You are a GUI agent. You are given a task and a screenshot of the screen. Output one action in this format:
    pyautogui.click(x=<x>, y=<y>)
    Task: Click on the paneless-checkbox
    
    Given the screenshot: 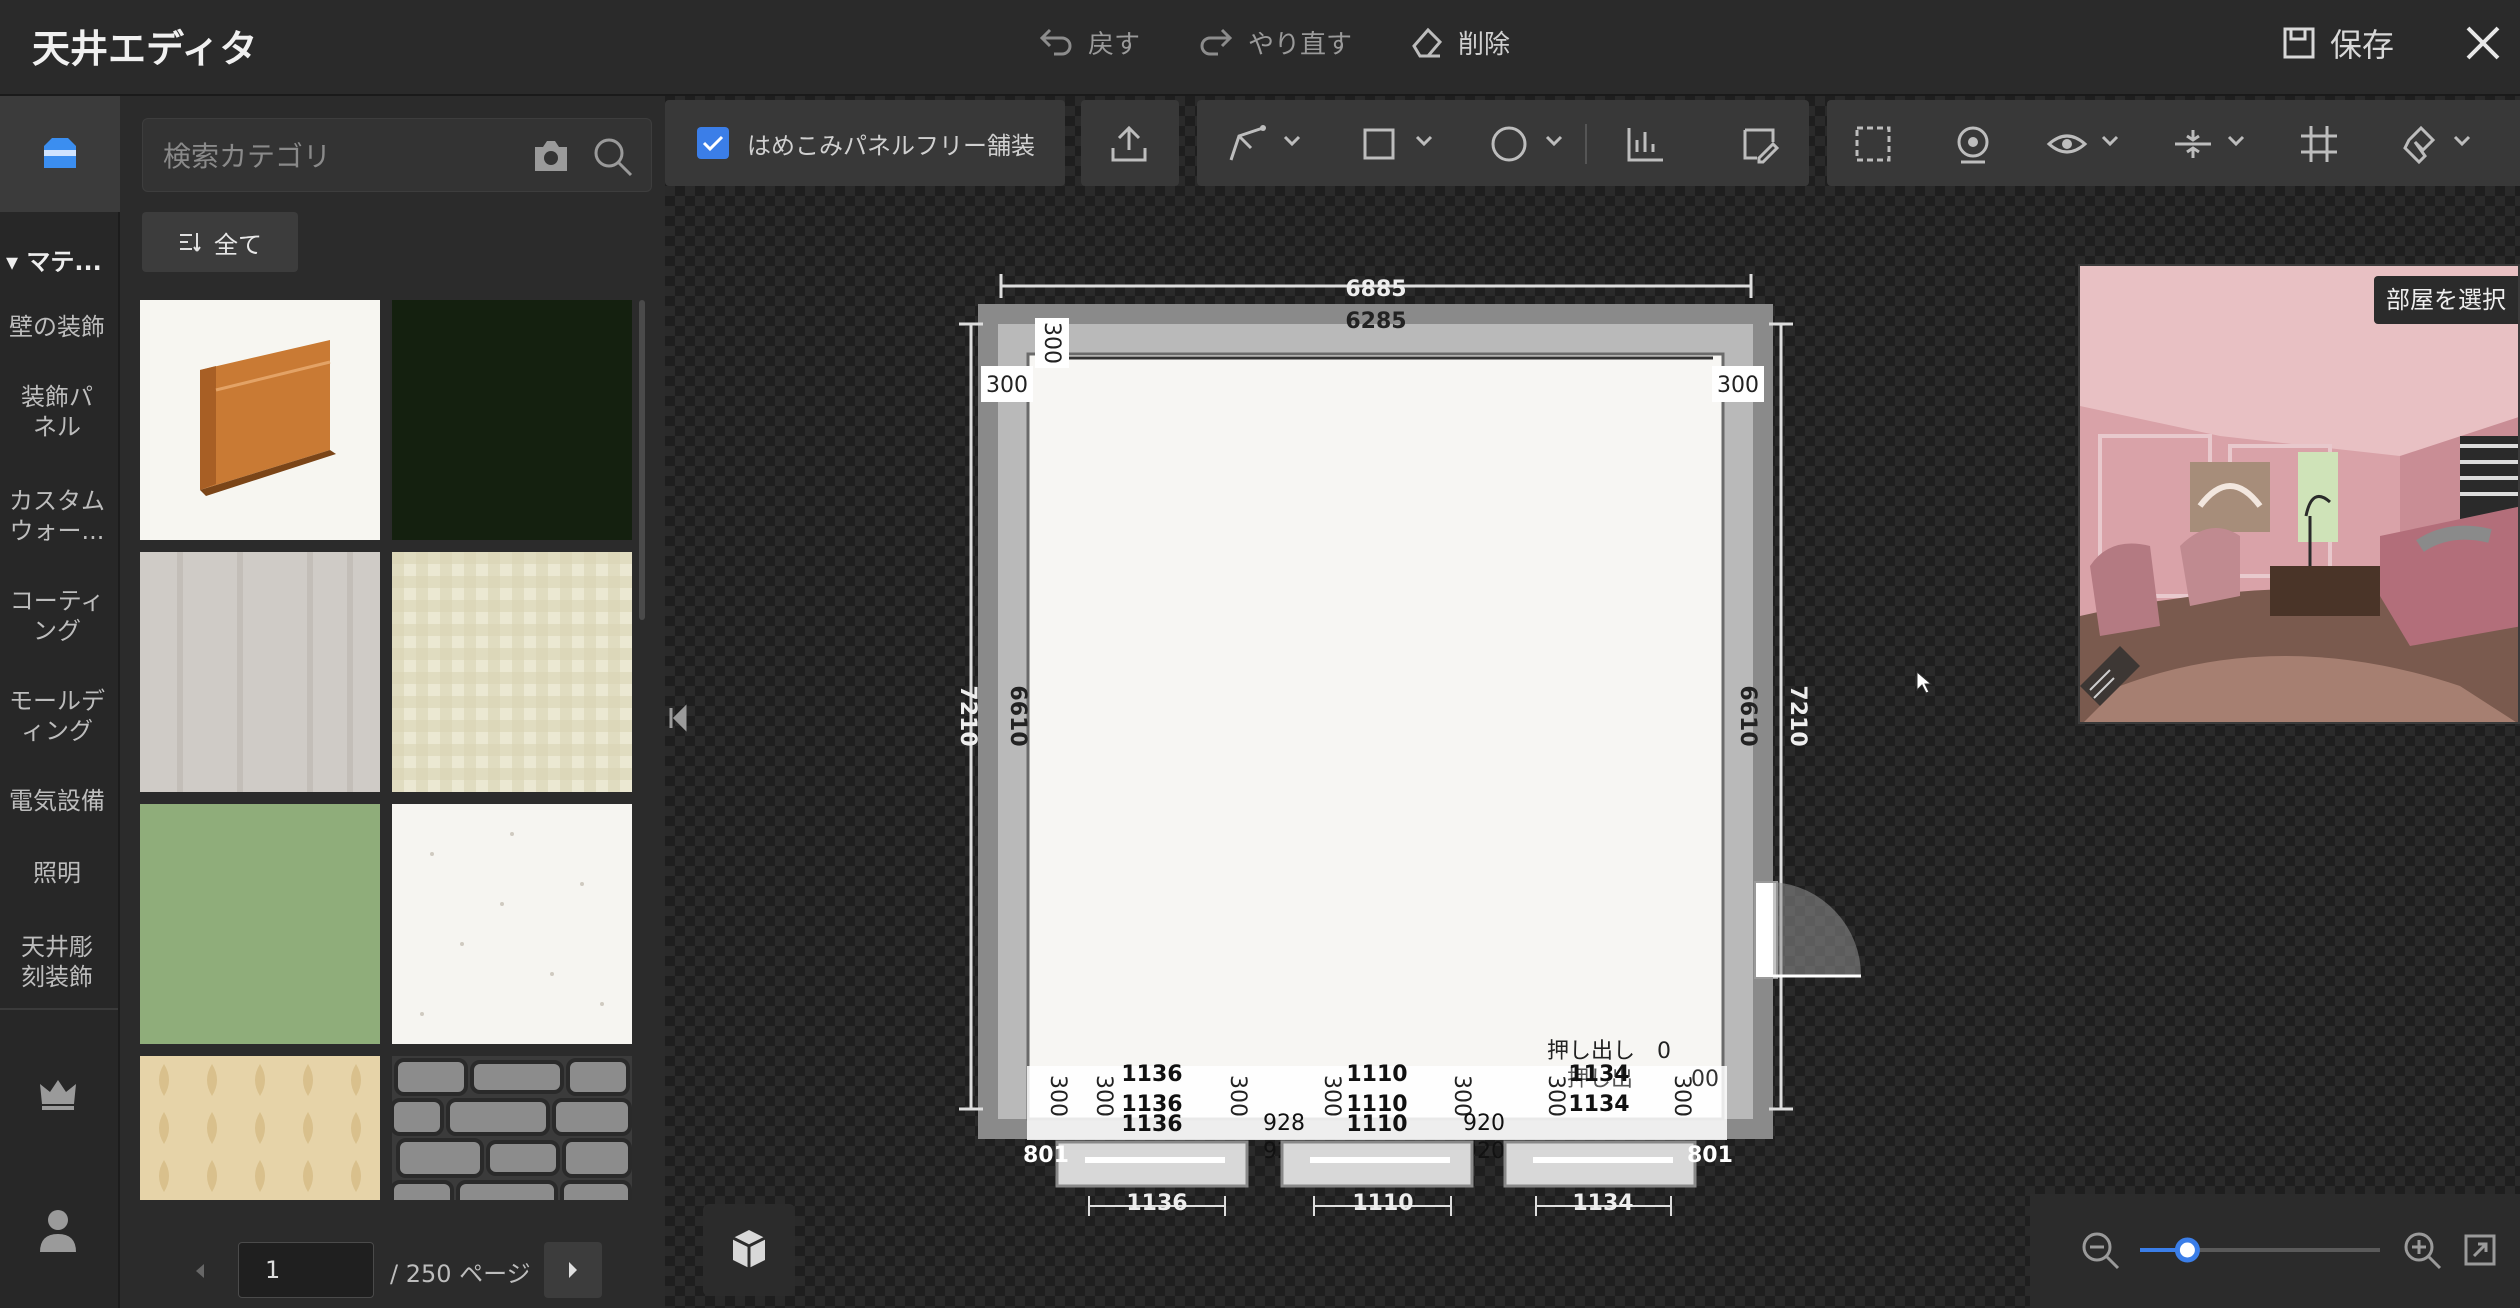 What is the action you would take?
    pyautogui.click(x=713, y=143)
    